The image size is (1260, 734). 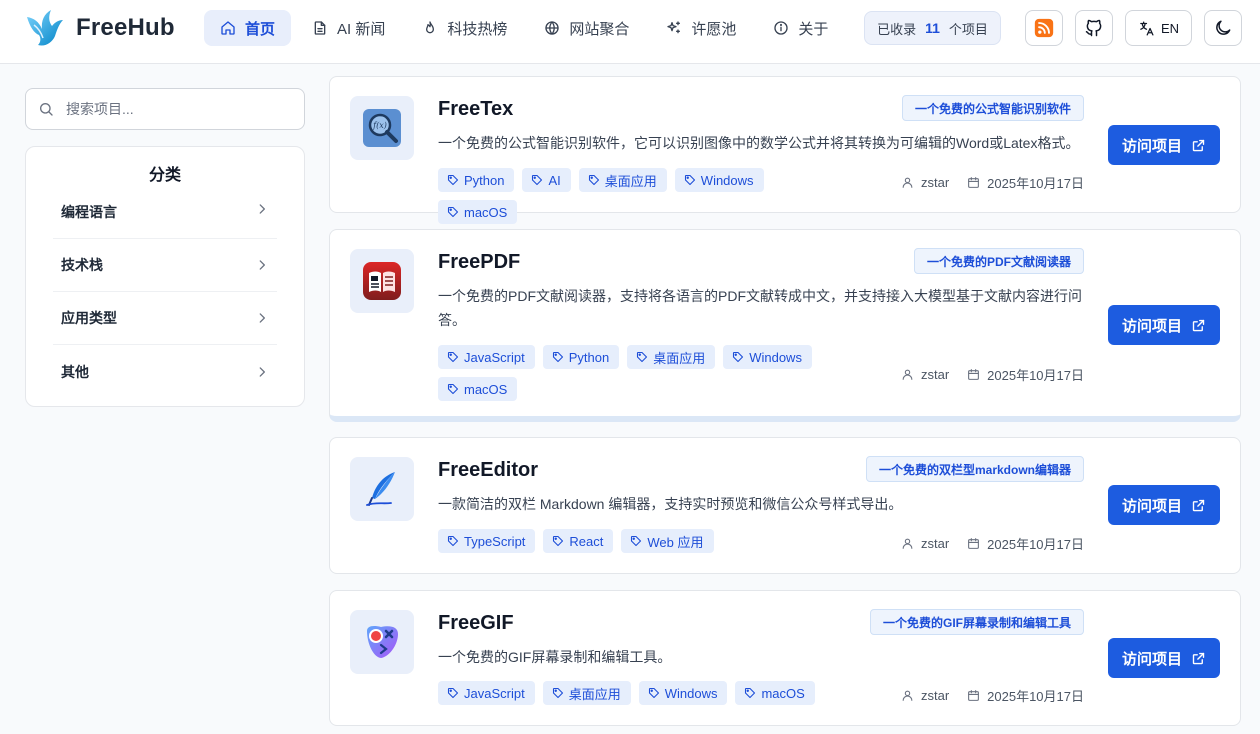 I want to click on rss-button, so click(x=1043, y=28).